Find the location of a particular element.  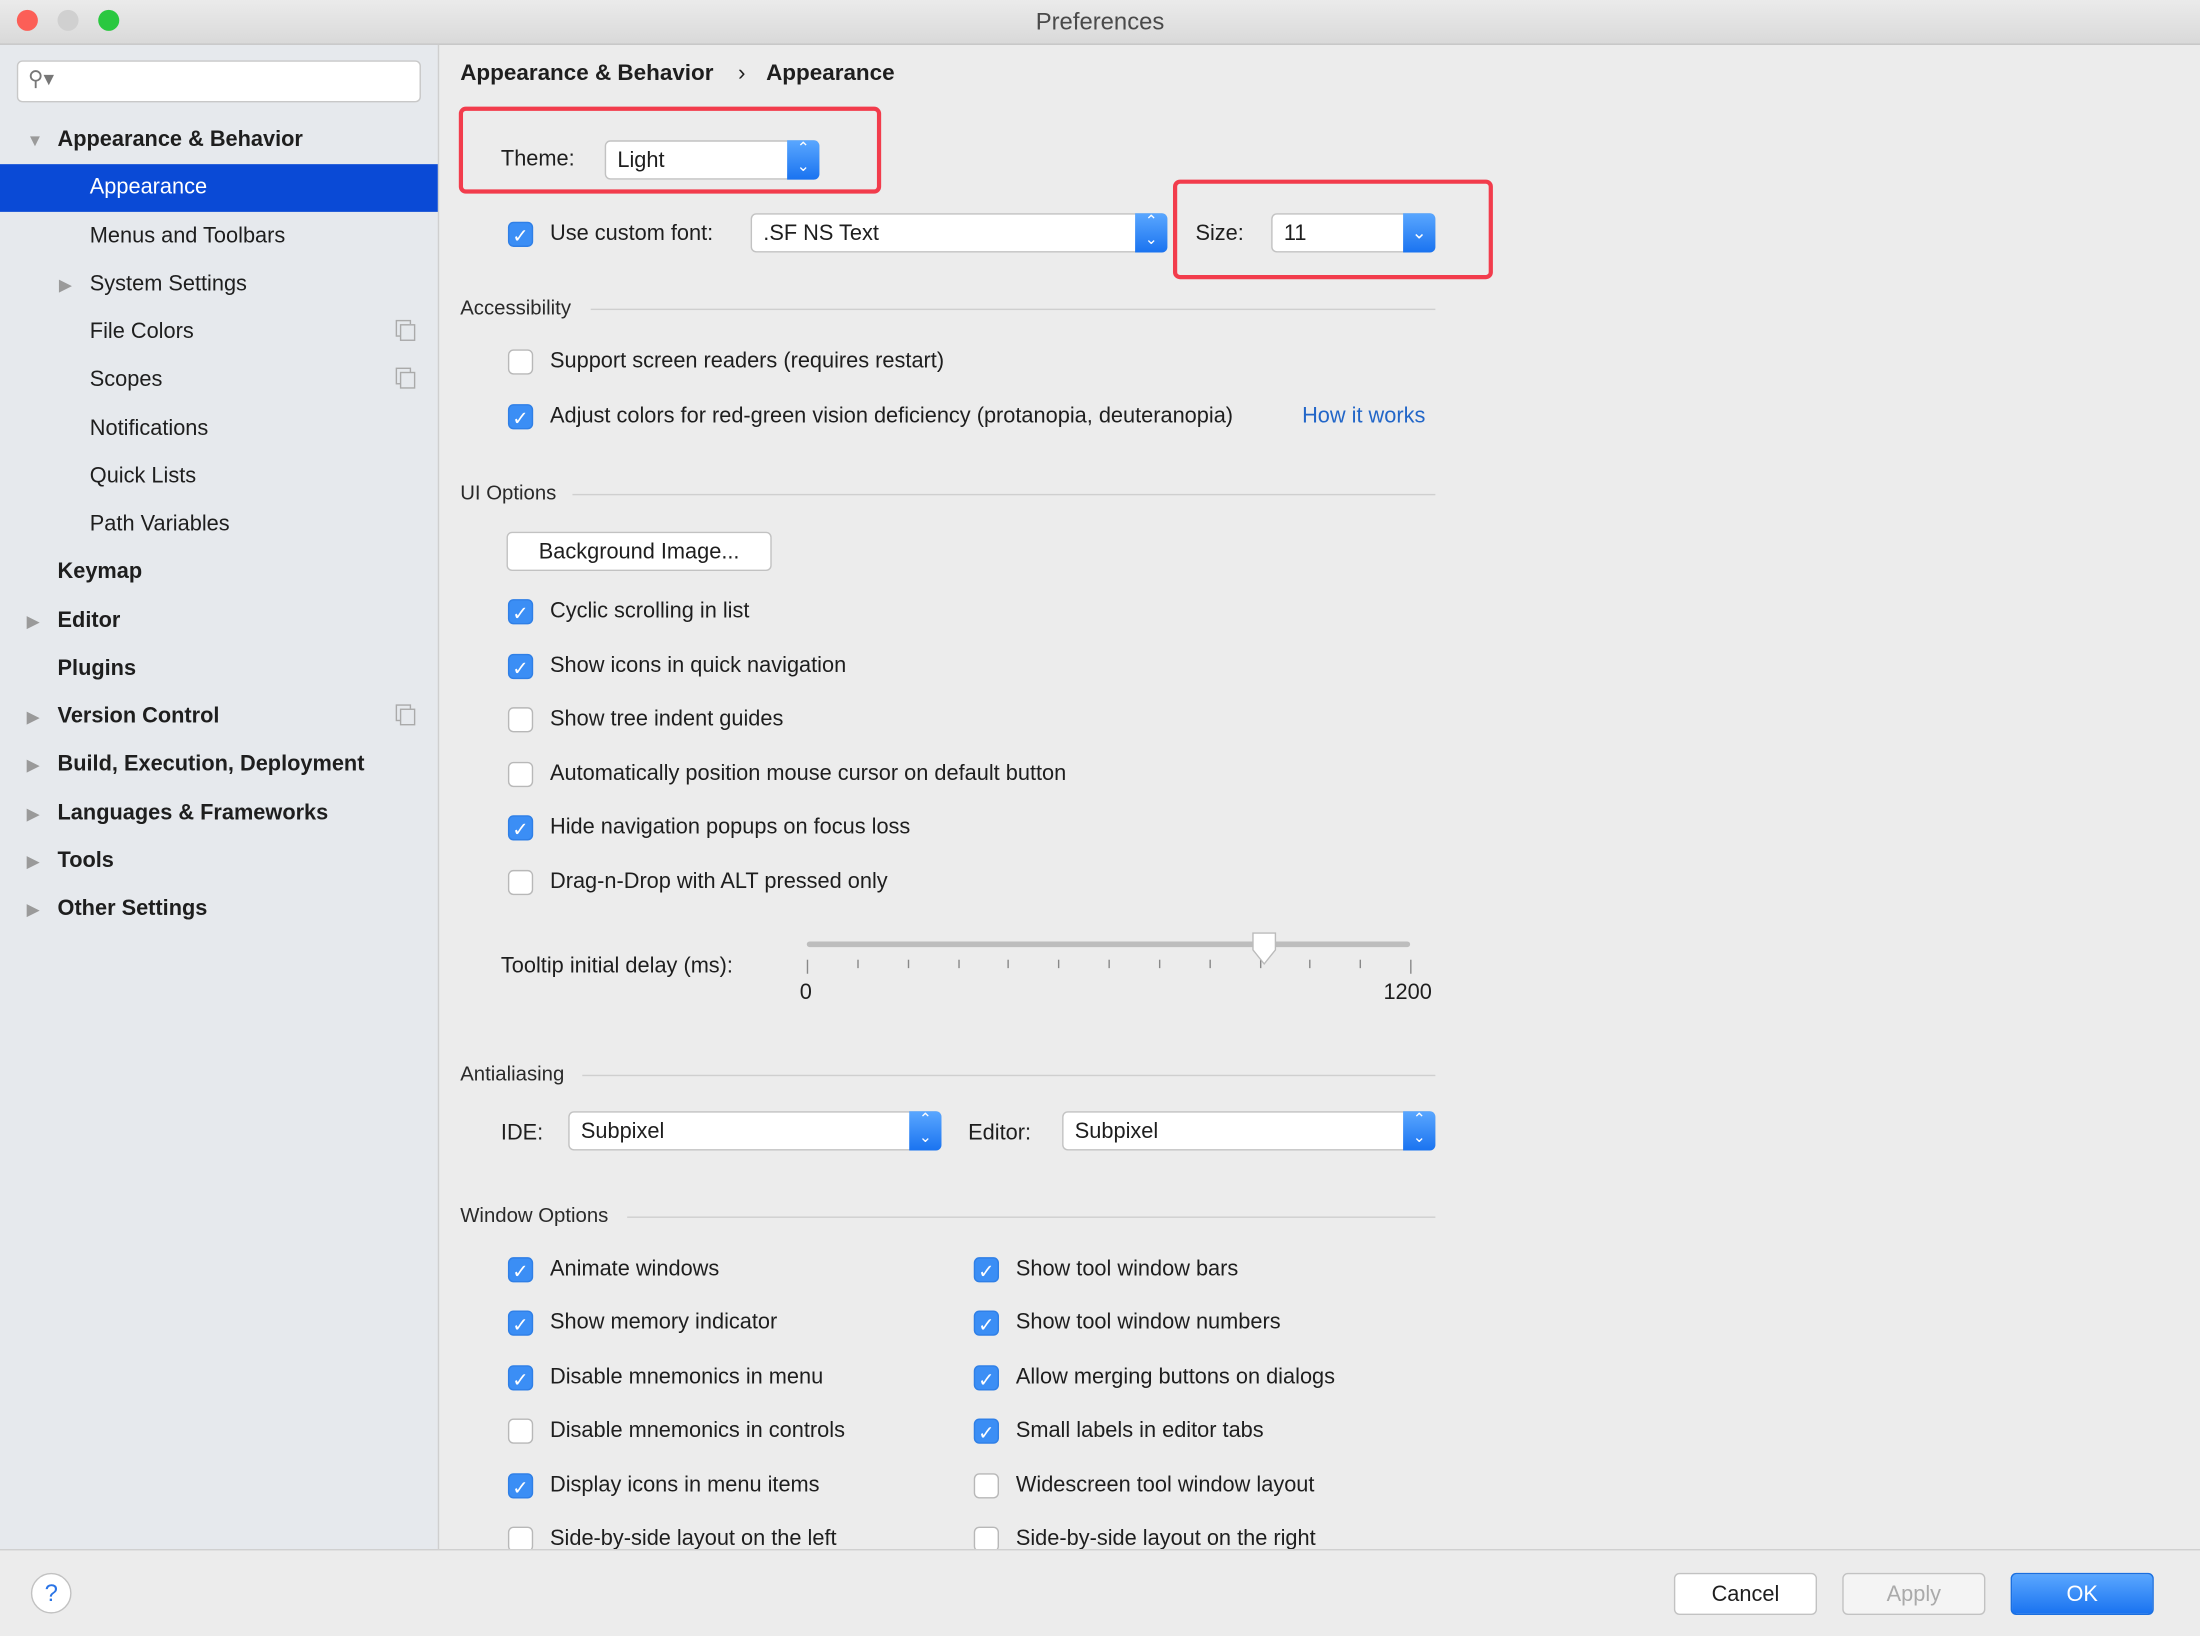

sidebar-item-label: Appearance is located at coordinates (148, 187).